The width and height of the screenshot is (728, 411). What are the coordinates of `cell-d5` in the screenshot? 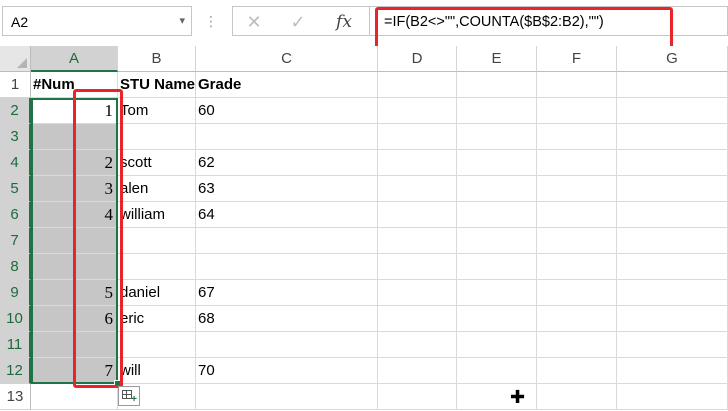 It's located at (417, 189).